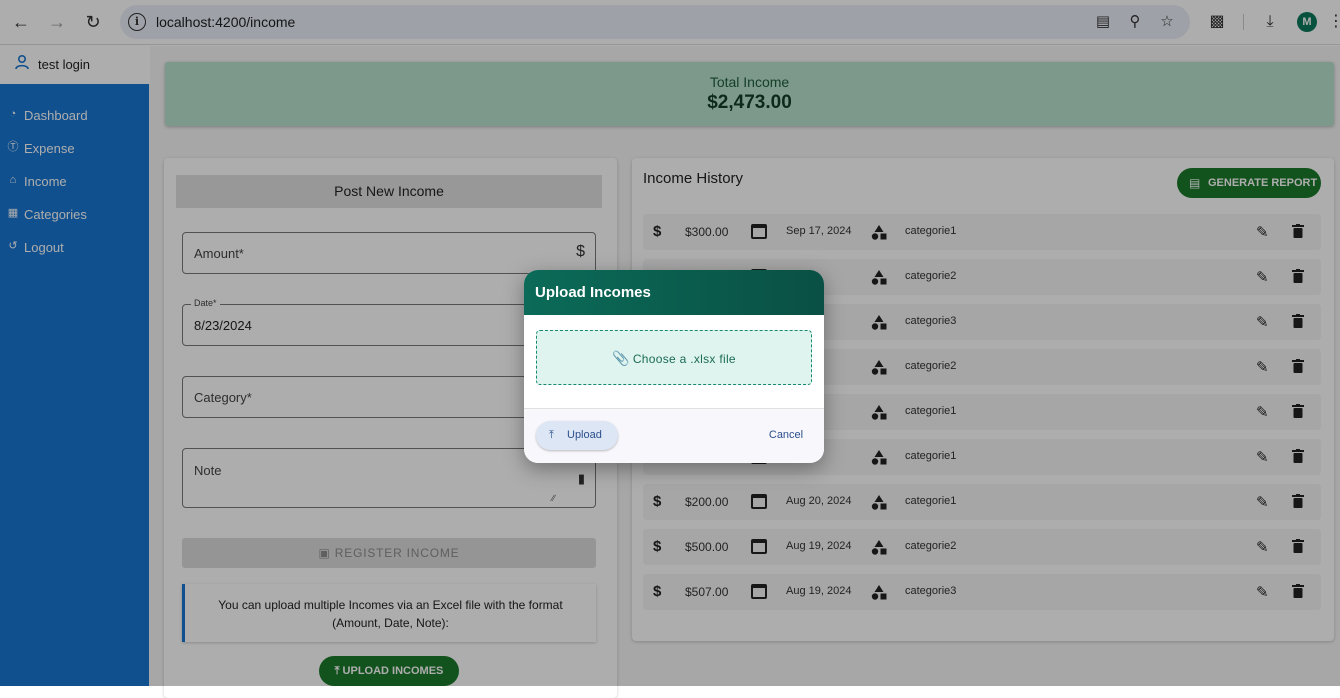 This screenshot has width=1340, height=698. What do you see at coordinates (593, 292) in the screenshot?
I see `dialog-title: Upload Incomes` at bounding box center [593, 292].